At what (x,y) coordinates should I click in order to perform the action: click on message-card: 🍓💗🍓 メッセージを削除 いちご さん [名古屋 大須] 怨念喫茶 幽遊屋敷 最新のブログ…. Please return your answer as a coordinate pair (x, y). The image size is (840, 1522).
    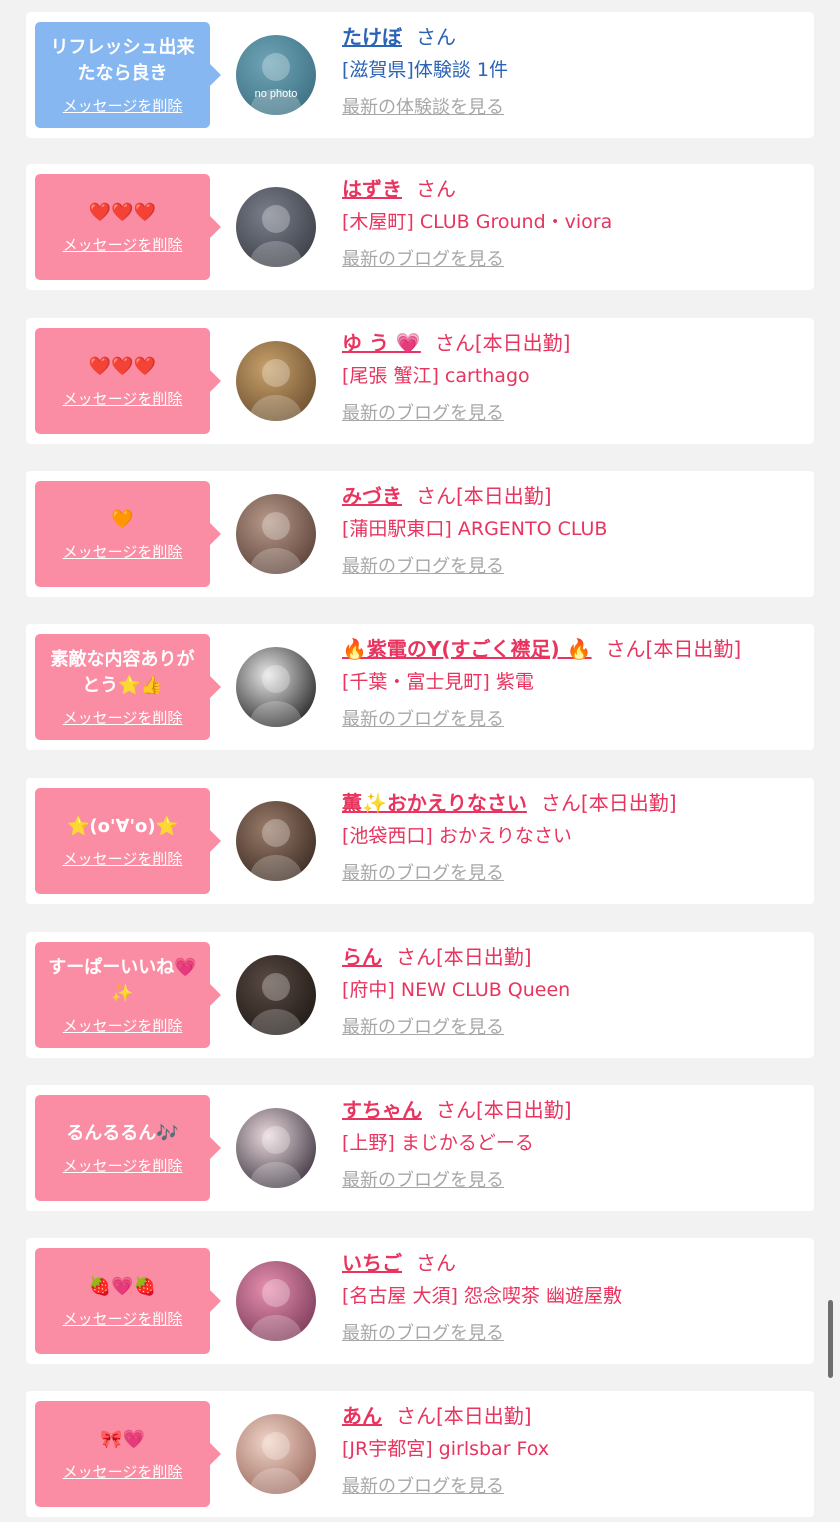
    Looking at the image, I should click on (420, 1301).